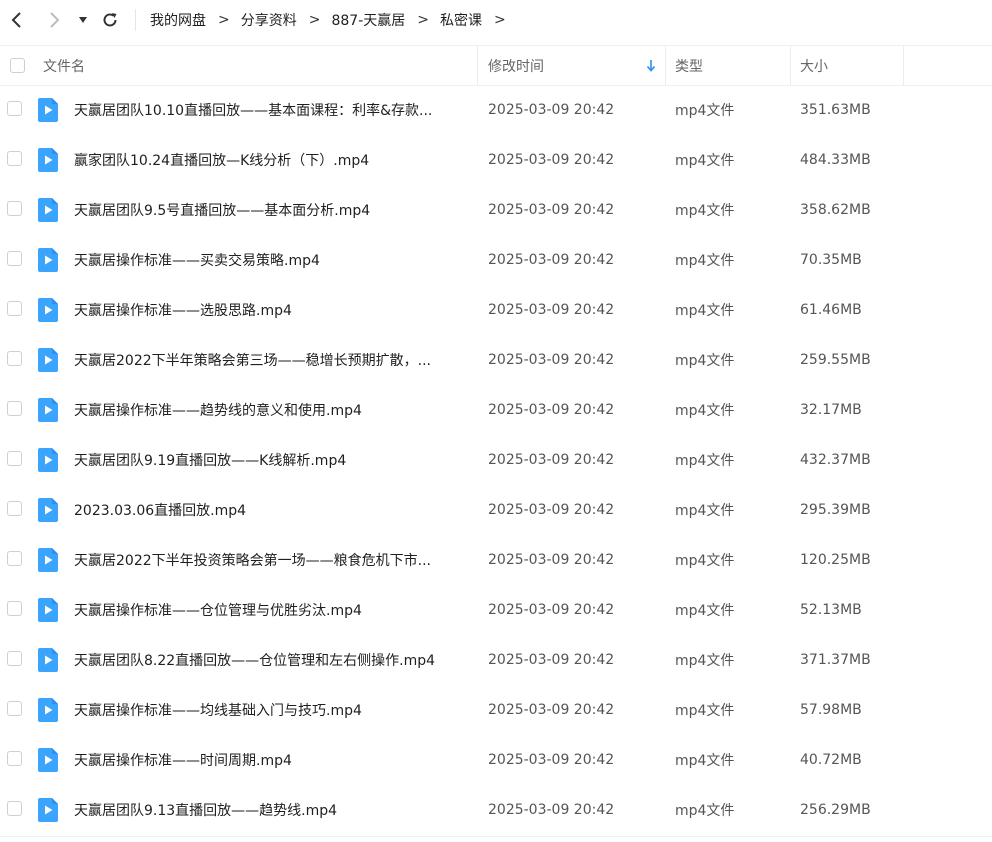  What do you see at coordinates (270, 410) in the screenshot?
I see `file-name: 天赢居操作标准——趋势线的意义和使用.mp4` at bounding box center [270, 410].